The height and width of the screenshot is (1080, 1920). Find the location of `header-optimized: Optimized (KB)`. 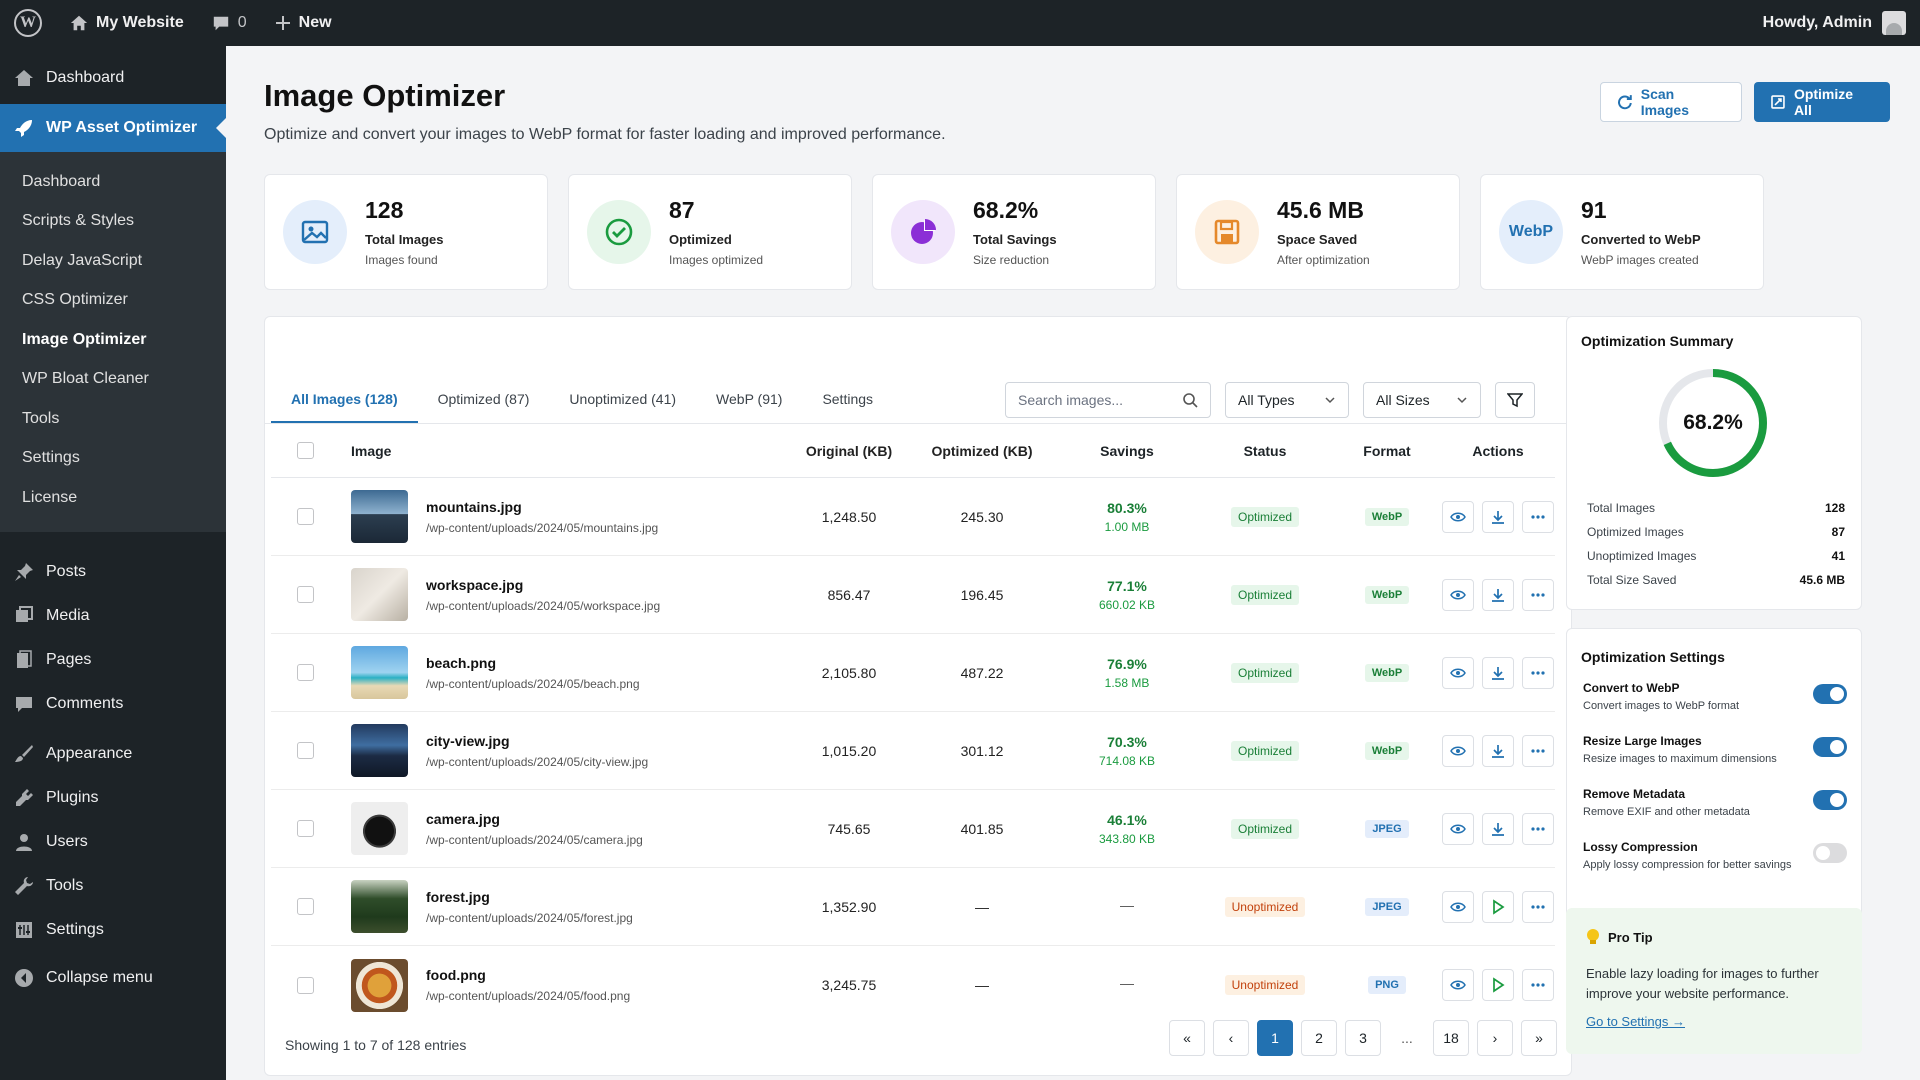

header-optimized: Optimized (KB) is located at coordinates (982, 451).